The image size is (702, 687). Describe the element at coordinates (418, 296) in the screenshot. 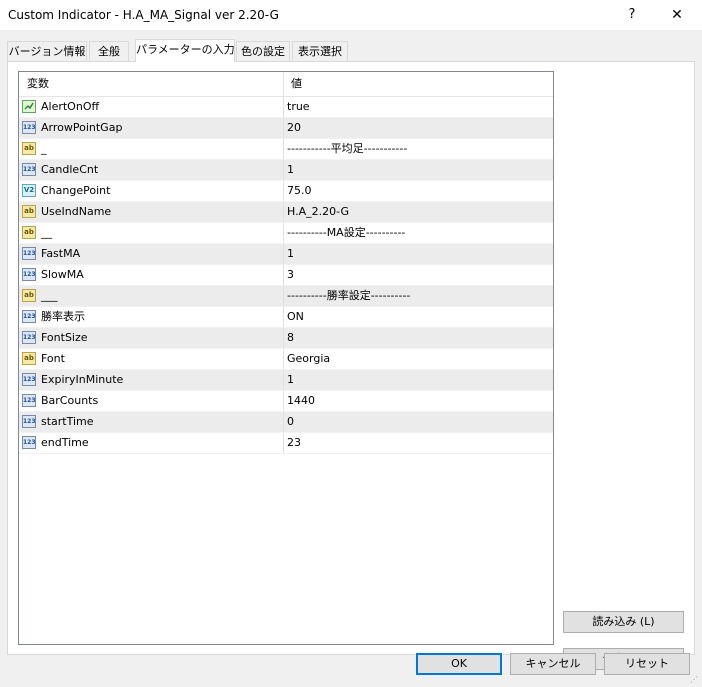

I see `value-cell: ----------勝率設定----------` at that location.